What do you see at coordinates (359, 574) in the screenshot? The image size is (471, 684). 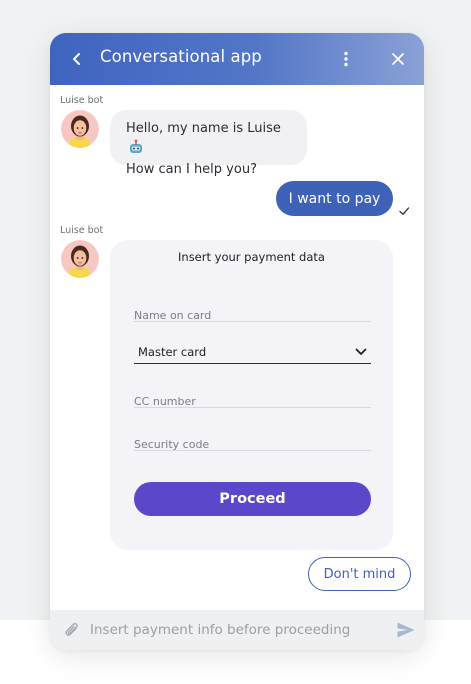 I see `dont-mind-button: Don't mind` at bounding box center [359, 574].